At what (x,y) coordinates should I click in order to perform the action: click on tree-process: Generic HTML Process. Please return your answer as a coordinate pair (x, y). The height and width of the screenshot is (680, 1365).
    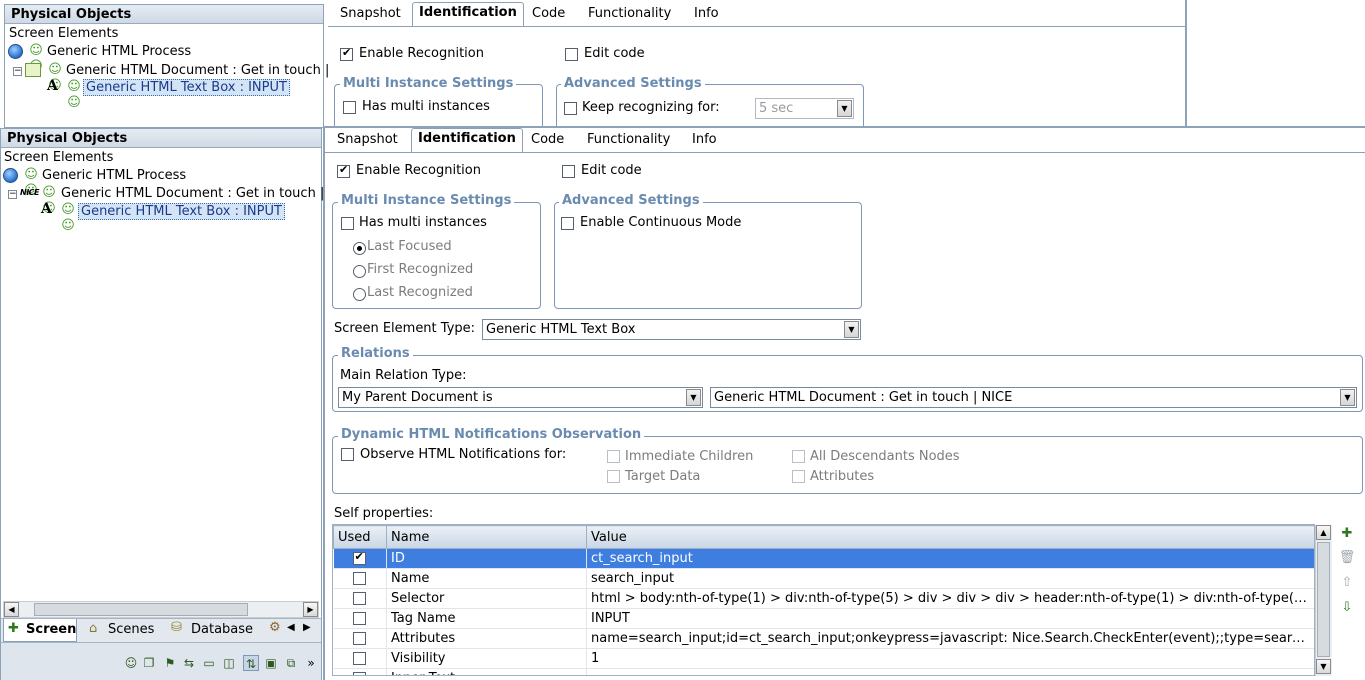
    Looking at the image, I should click on (114, 175).